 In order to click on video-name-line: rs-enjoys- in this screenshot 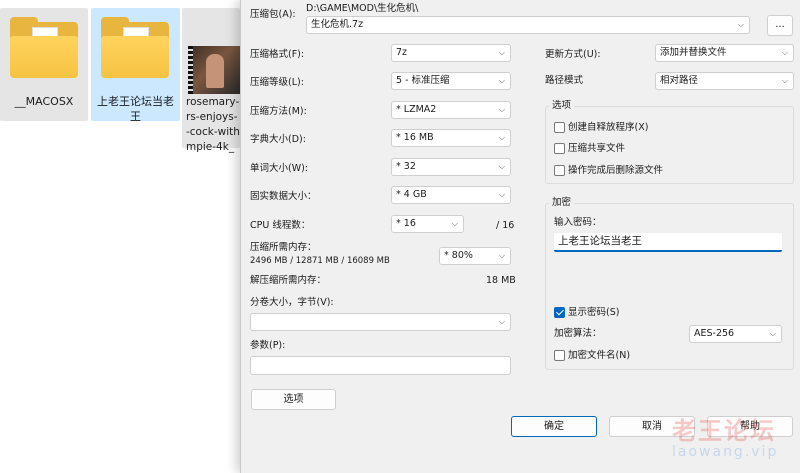, I will do `click(212, 117)`.